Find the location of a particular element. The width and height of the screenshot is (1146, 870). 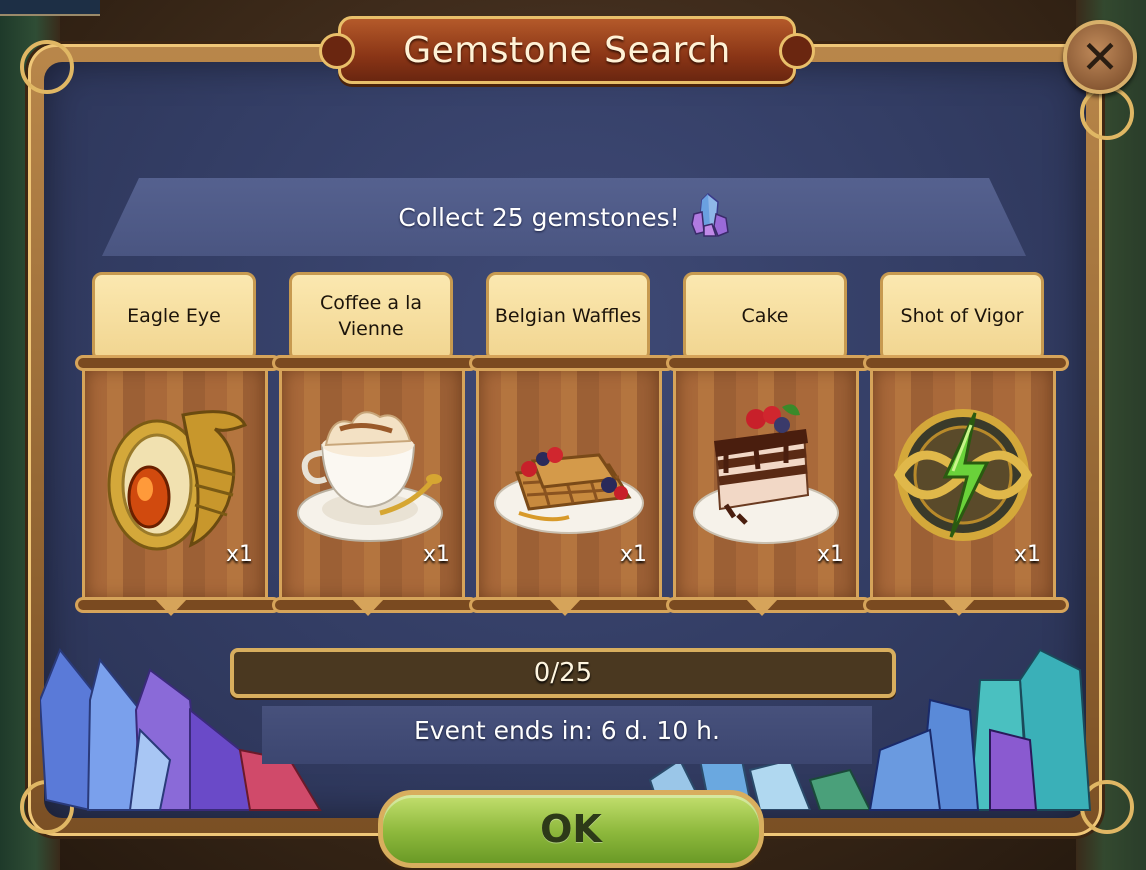

reward-card: Coffee a la Vienne x1 is located at coordinates (375, 445).